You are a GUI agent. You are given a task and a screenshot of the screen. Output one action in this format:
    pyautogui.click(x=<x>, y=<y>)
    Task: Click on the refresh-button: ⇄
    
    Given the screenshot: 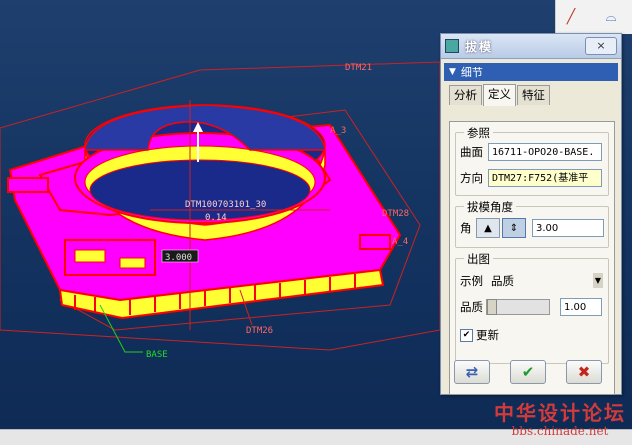 What is the action you would take?
    pyautogui.click(x=472, y=372)
    